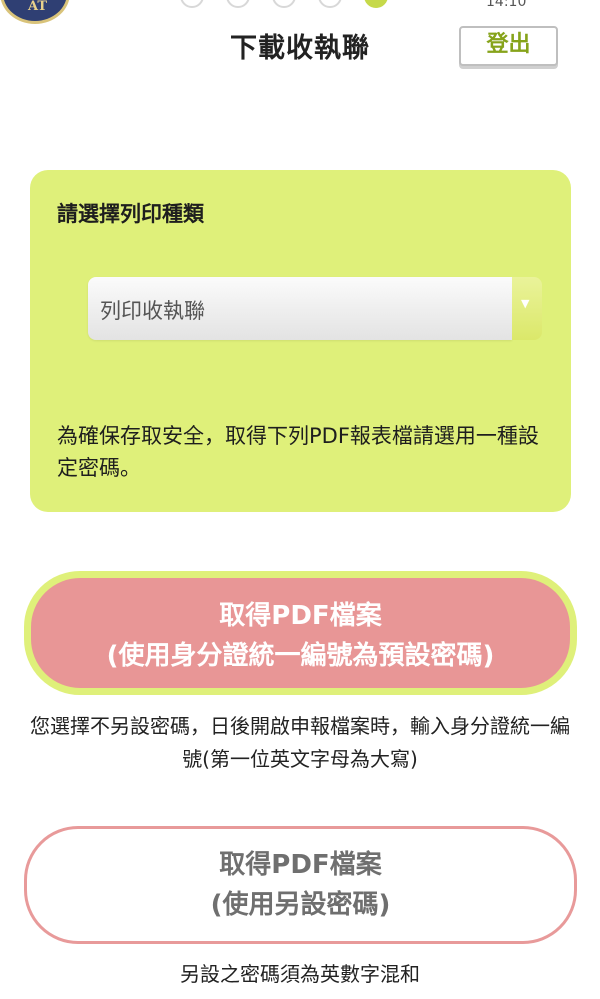  Describe the element at coordinates (300, 974) in the screenshot. I see `custom-password-description: 另設之密碼須為英數字混和` at that location.